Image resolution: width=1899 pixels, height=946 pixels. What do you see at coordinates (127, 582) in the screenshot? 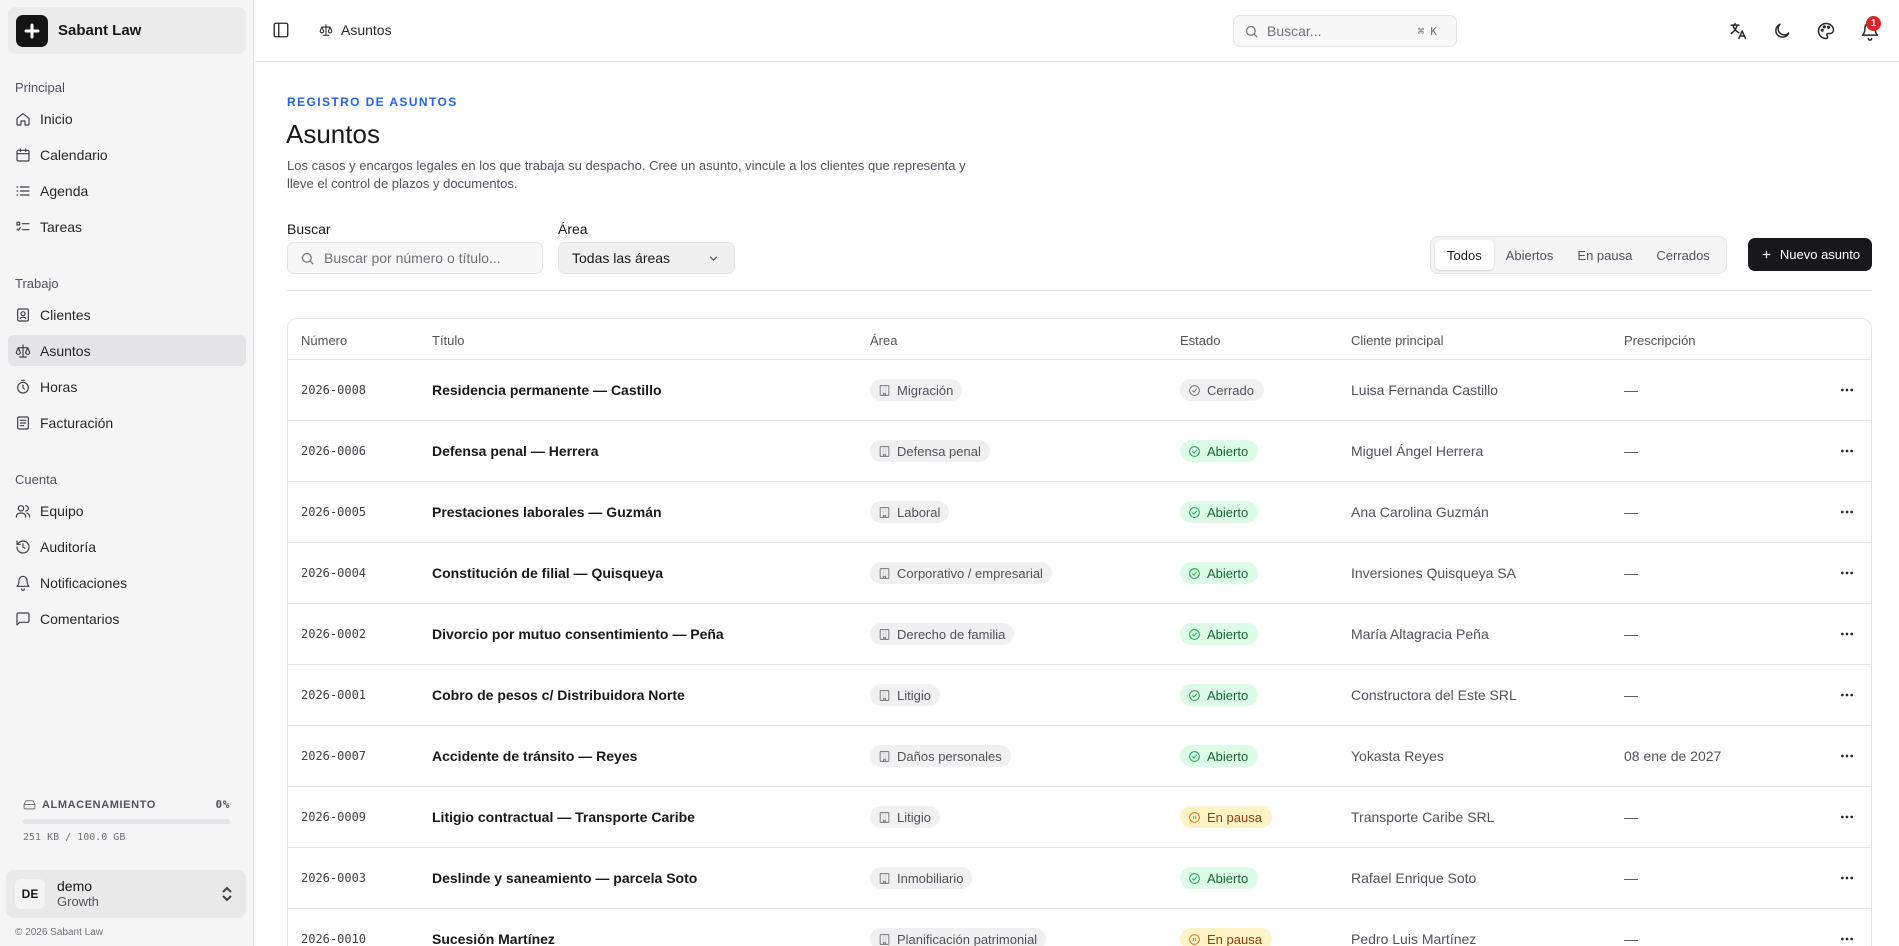
I see `sidebar-item-notificaciones: Notificaciones` at bounding box center [127, 582].